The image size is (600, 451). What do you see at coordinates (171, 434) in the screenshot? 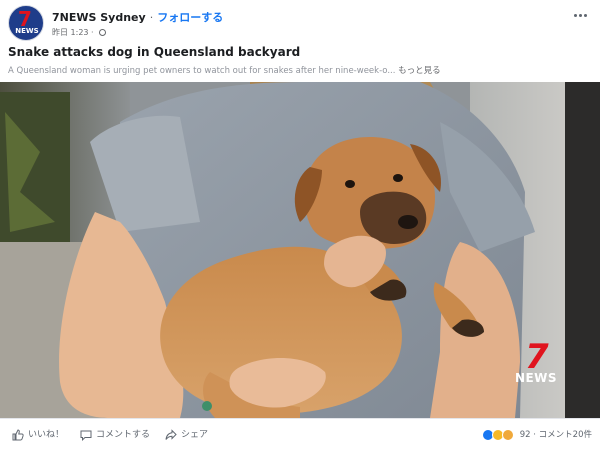
I see `share-icon` at bounding box center [171, 434].